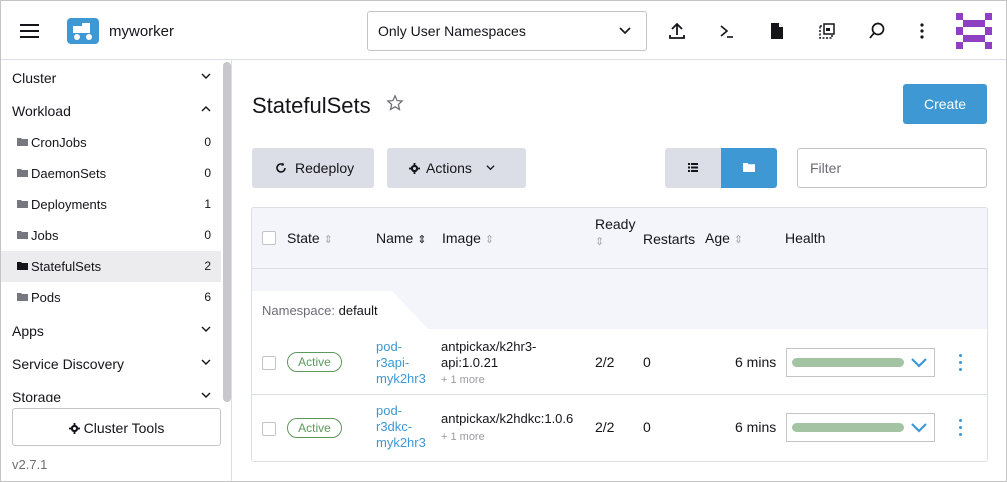 Image resolution: width=1007 pixels, height=482 pixels. Describe the element at coordinates (124, 428) in the screenshot. I see `cluster-tools-label: Cluster Tools` at that location.